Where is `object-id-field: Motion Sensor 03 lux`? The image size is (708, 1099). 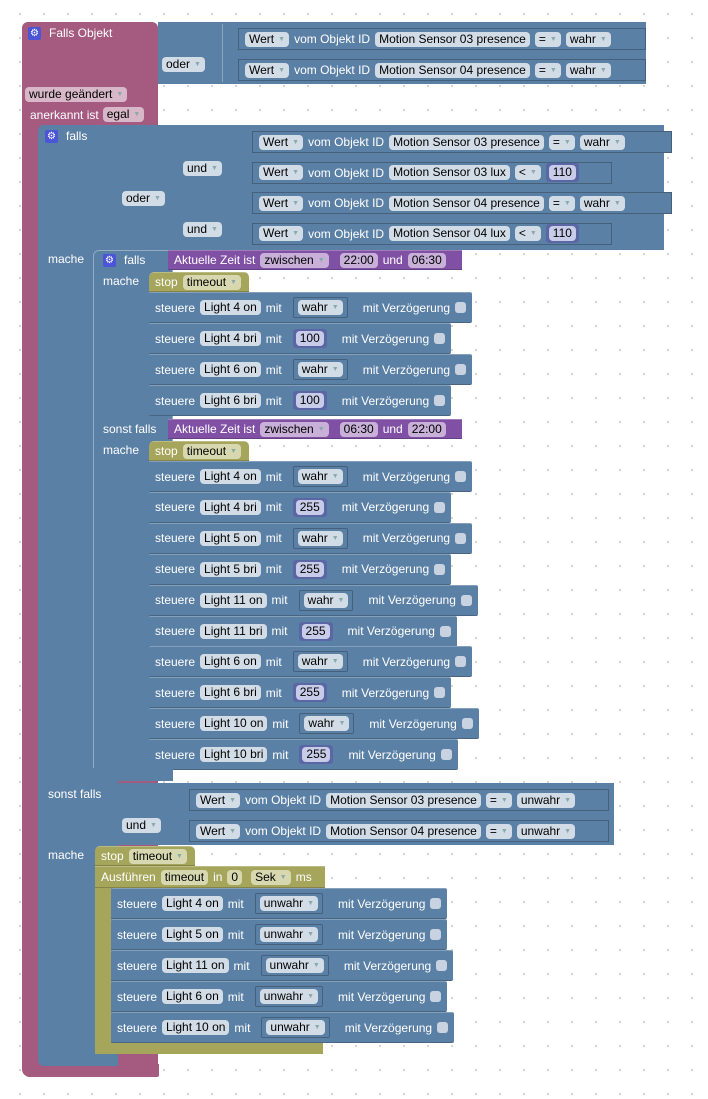 object-id-field: Motion Sensor 03 lux is located at coordinates (449, 172).